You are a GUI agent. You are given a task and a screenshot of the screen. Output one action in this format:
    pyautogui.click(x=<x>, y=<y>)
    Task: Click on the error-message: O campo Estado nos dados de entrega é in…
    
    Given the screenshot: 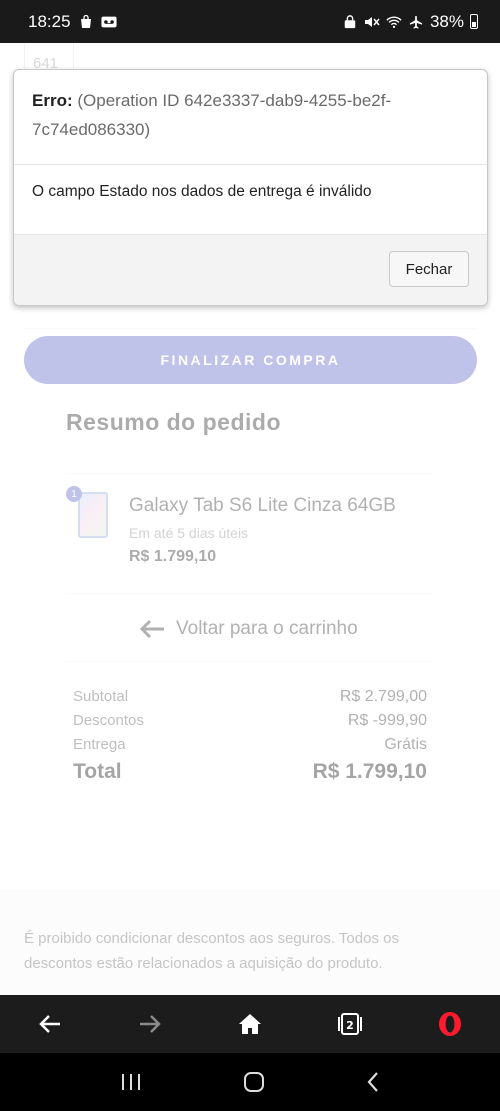 What is the action you would take?
    pyautogui.click(x=202, y=191)
    